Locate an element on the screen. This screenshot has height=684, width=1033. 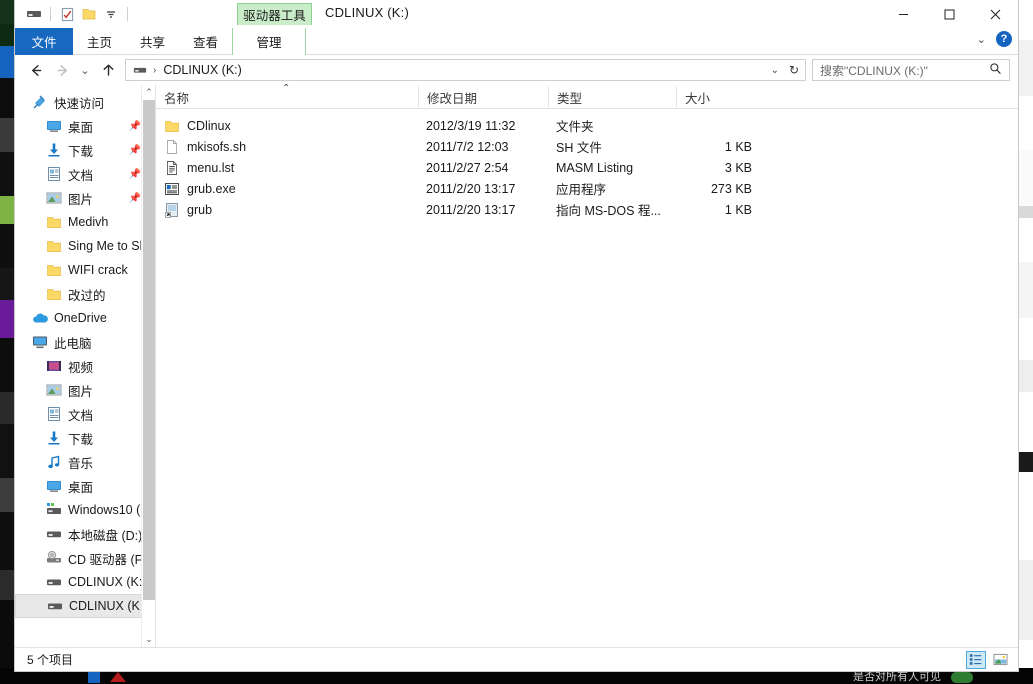
tab-view: 查看 is located at coordinates (205, 41).